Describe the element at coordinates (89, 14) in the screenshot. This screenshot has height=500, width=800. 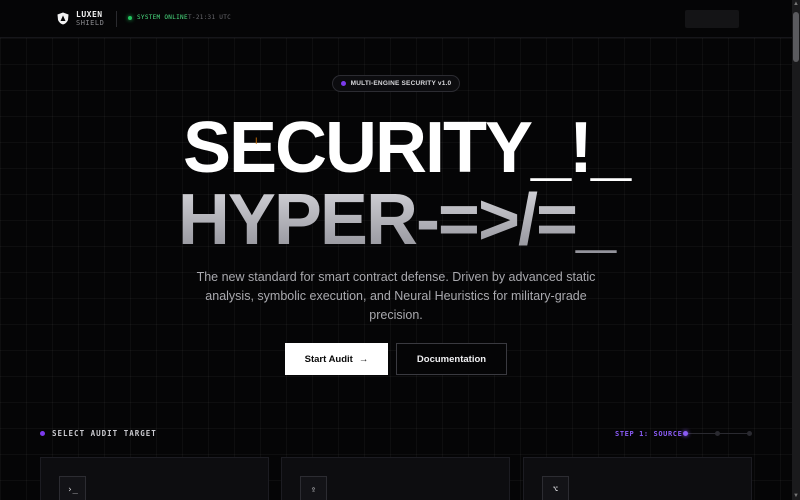
I see `brand-line1: LUXEN` at that location.